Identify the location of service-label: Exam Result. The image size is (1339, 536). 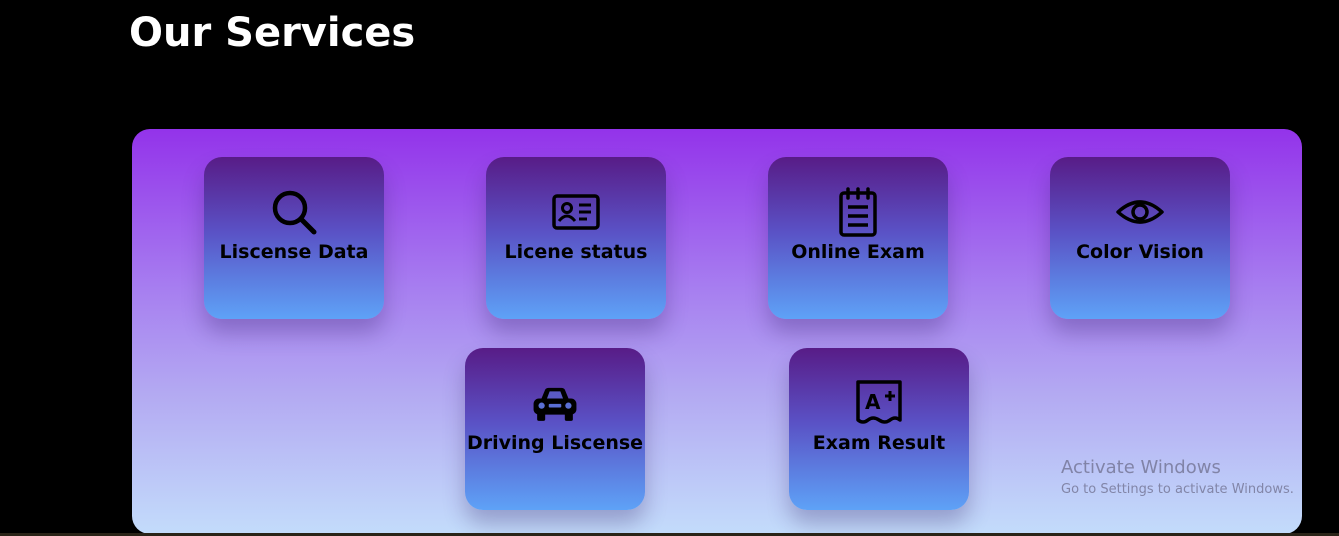
(879, 443).